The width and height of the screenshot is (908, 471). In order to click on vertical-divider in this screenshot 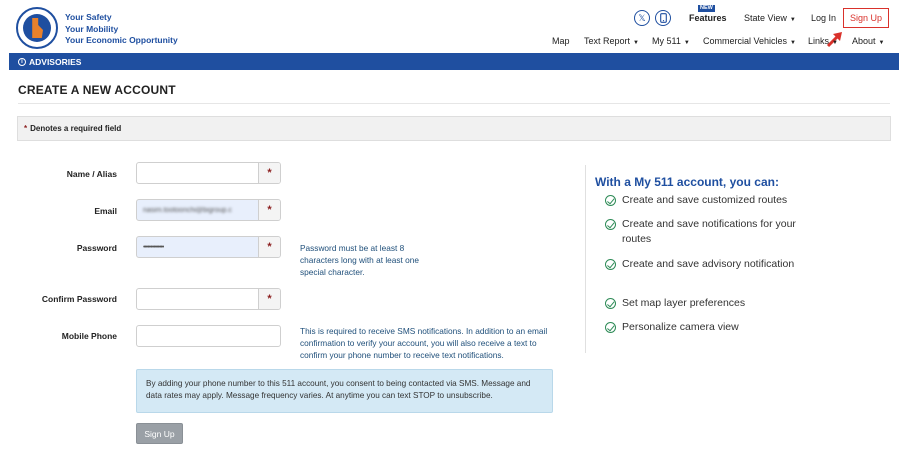, I will do `click(585, 259)`.